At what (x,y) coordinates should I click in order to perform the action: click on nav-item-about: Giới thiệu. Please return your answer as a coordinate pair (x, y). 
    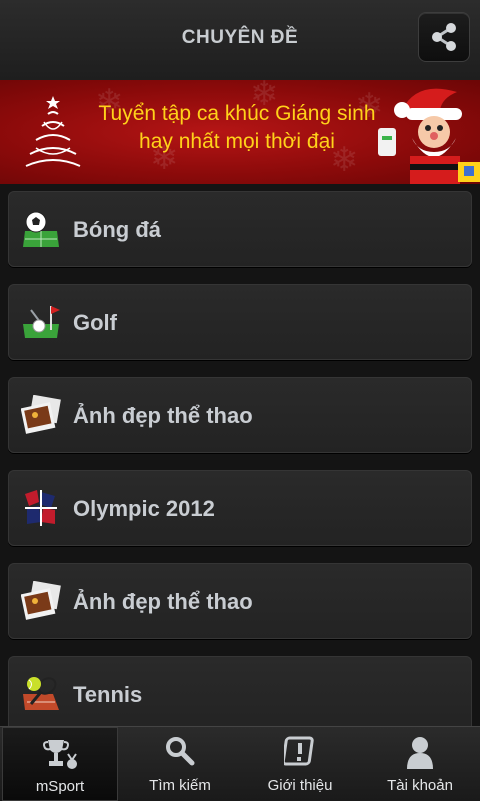
    Looking at the image, I should click on (300, 764).